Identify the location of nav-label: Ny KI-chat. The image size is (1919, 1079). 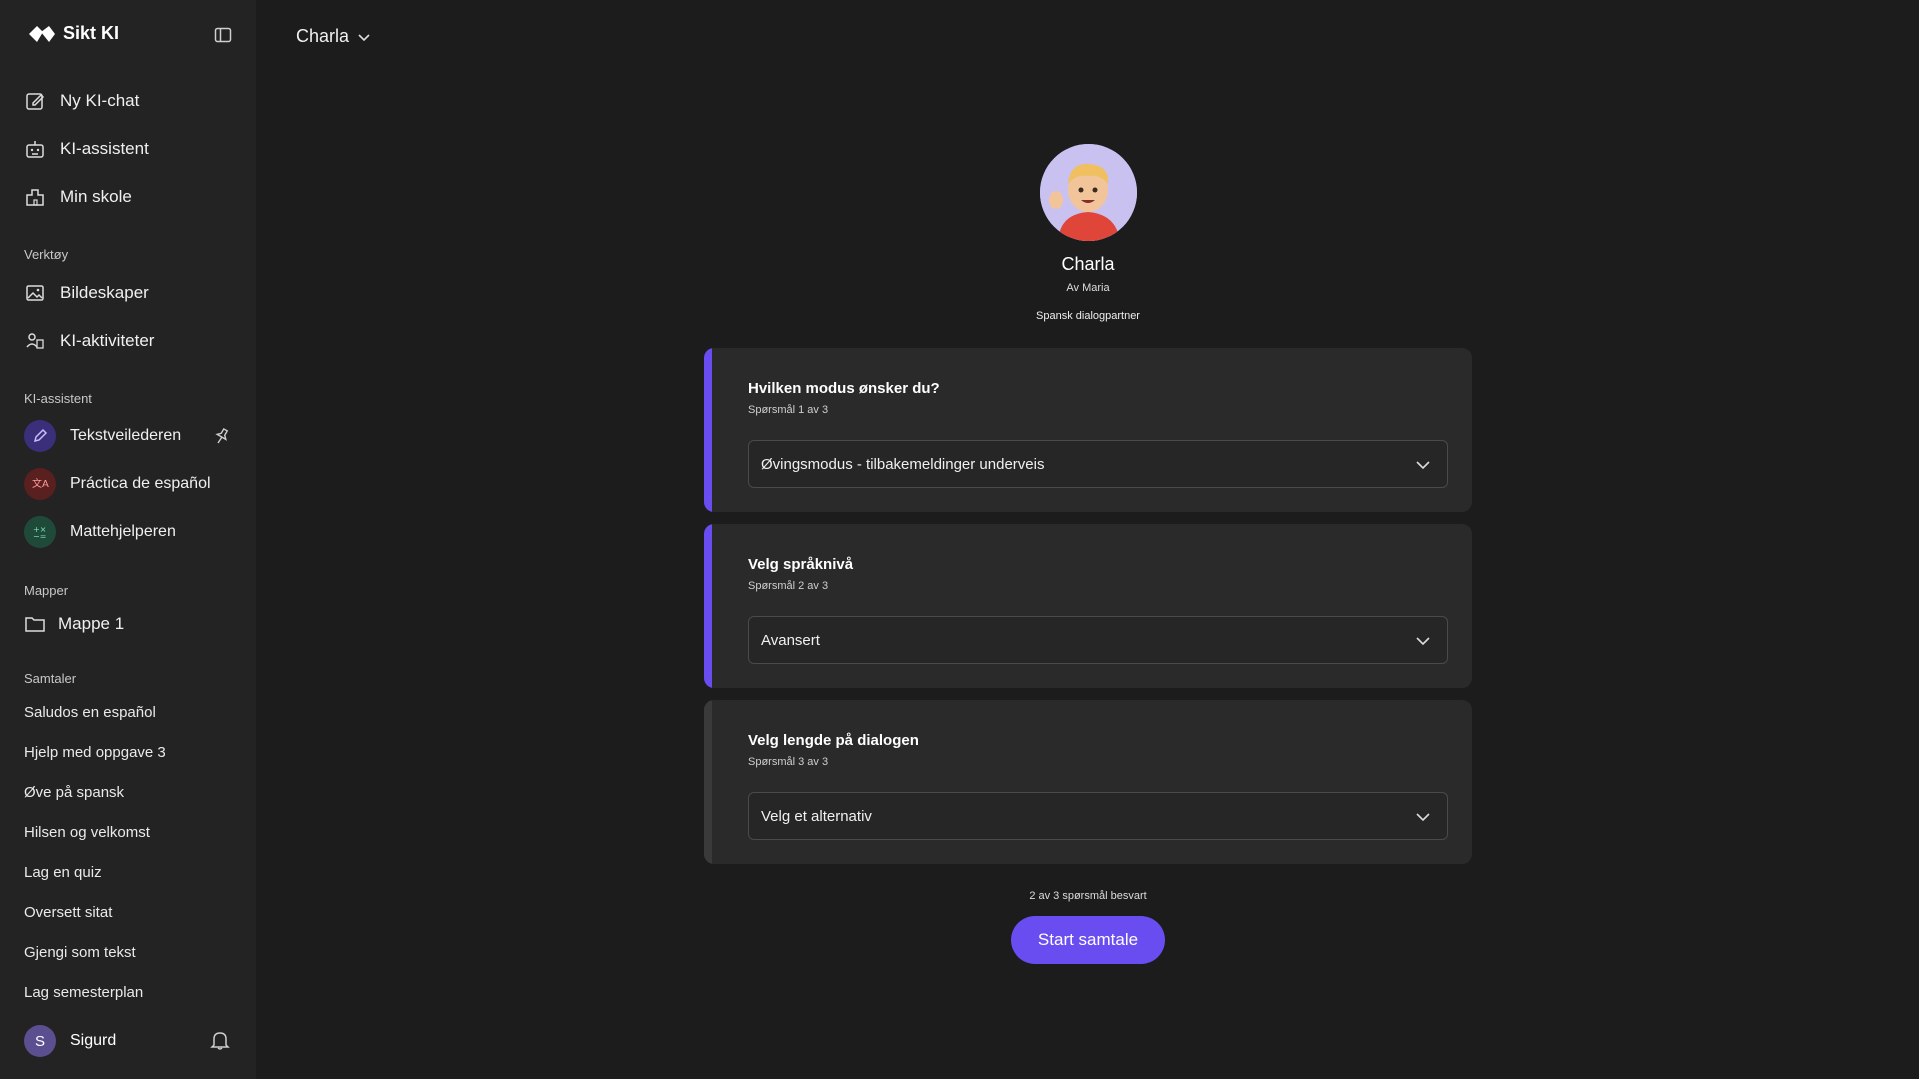
(100, 100).